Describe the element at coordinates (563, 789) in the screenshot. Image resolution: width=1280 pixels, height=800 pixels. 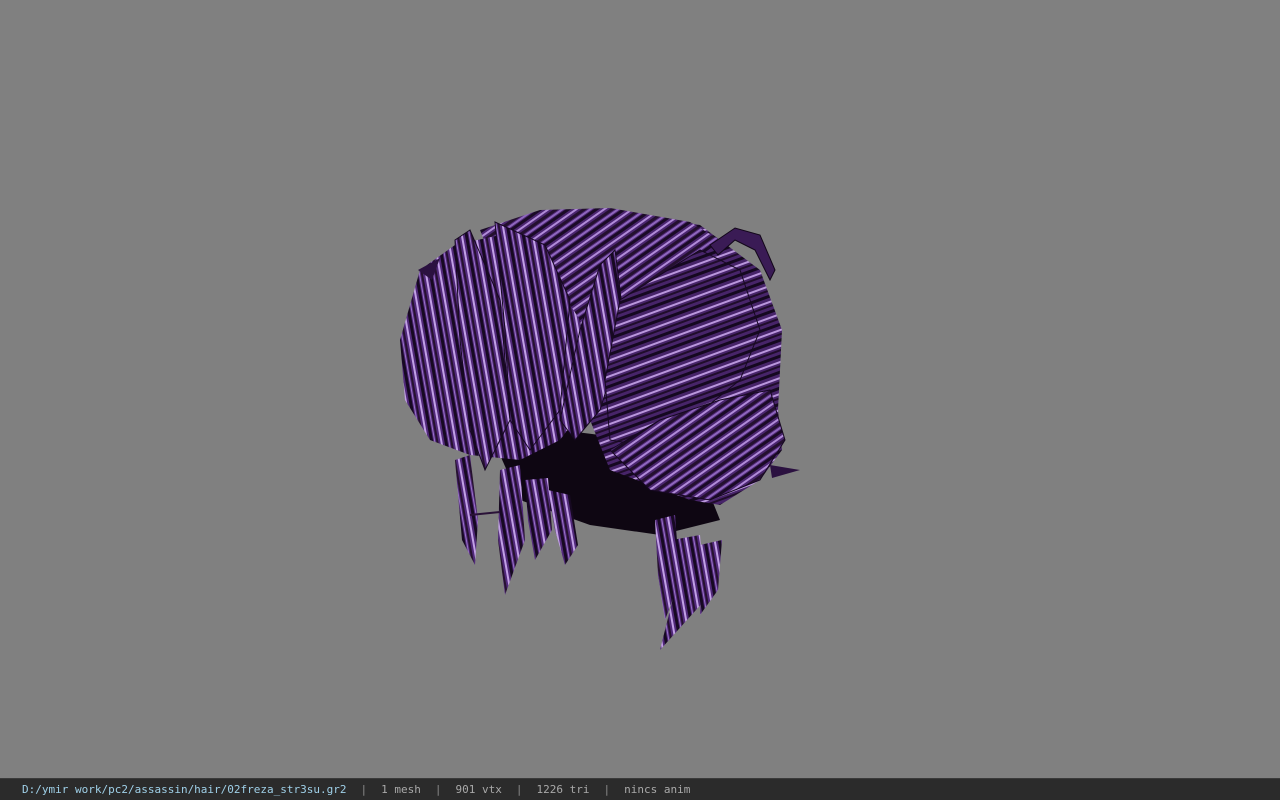
I see `triangle-count: 1226 tri` at that location.